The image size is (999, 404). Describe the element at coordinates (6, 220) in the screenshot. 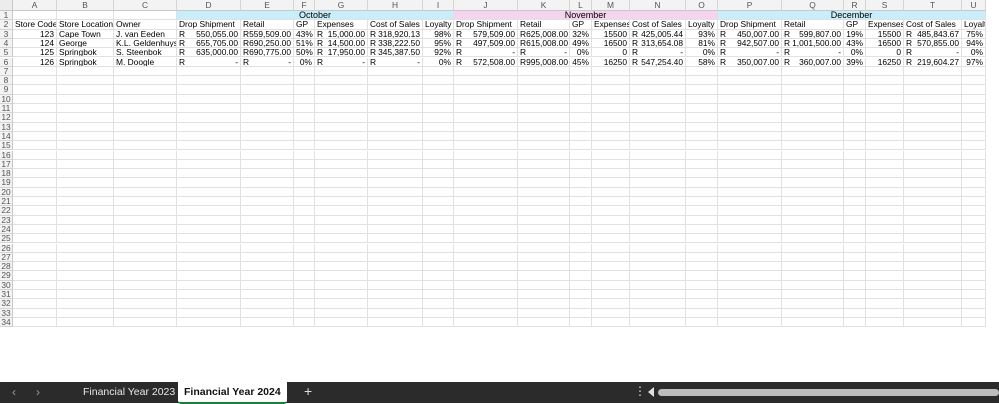

I see `row-header-23: 23` at that location.